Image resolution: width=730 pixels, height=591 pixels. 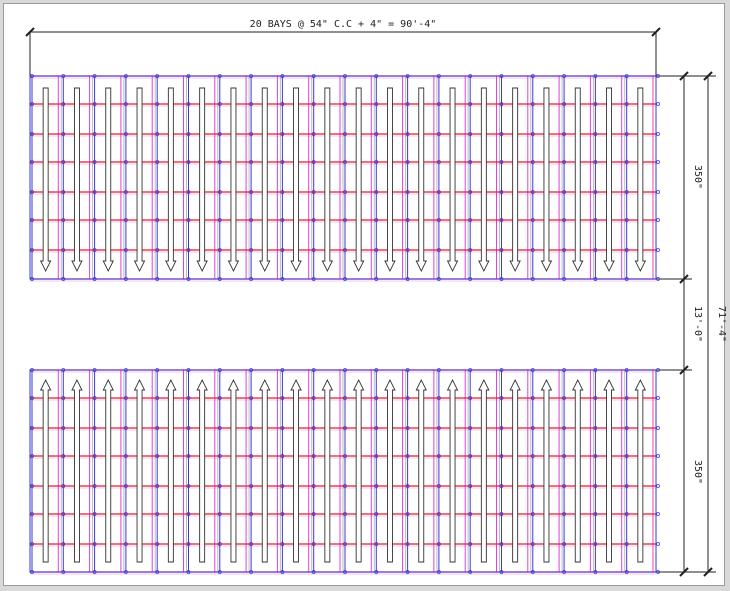 What do you see at coordinates (697, 324) in the screenshot?
I see `aisle-gap-label: 13'-0"` at bounding box center [697, 324].